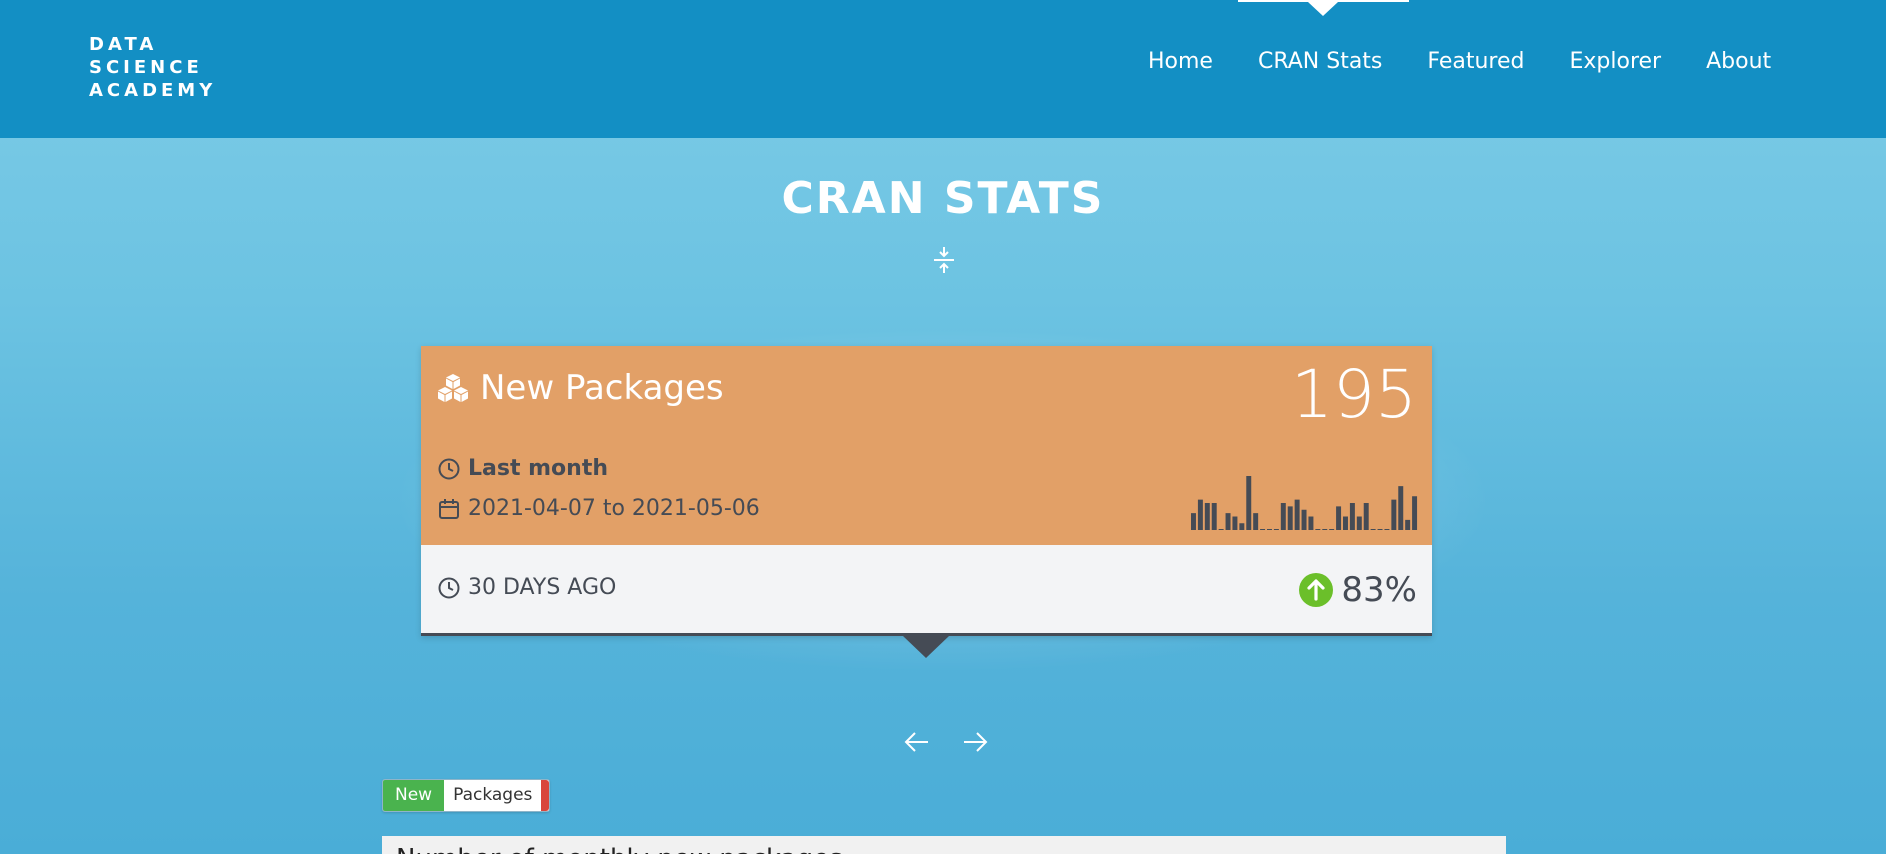  What do you see at coordinates (414, 795) in the screenshot?
I see `tab-new: New` at bounding box center [414, 795].